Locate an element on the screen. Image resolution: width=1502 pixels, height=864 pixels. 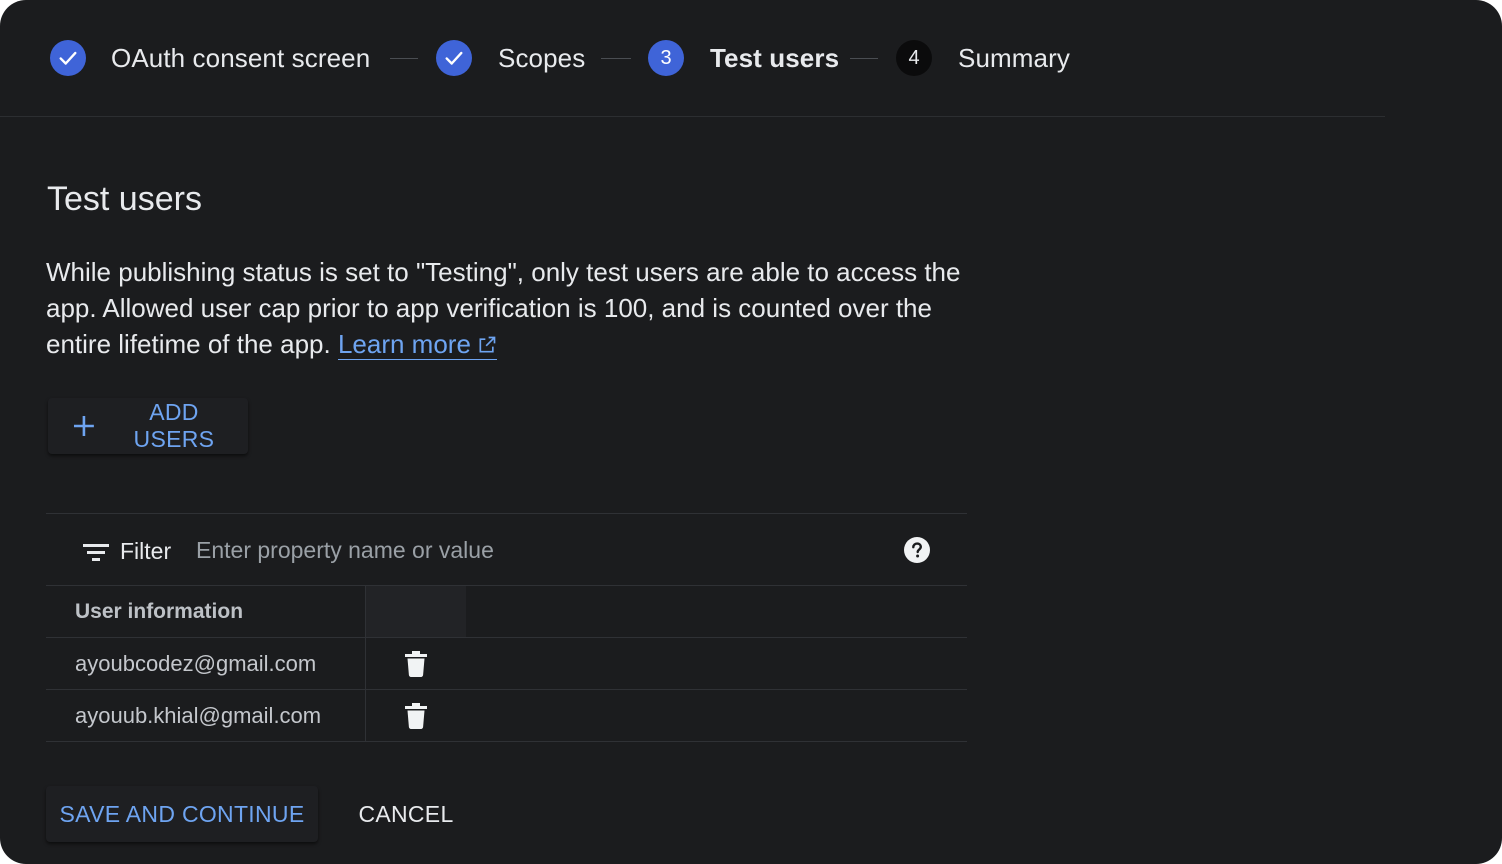
step-label: Summary is located at coordinates (1014, 57).